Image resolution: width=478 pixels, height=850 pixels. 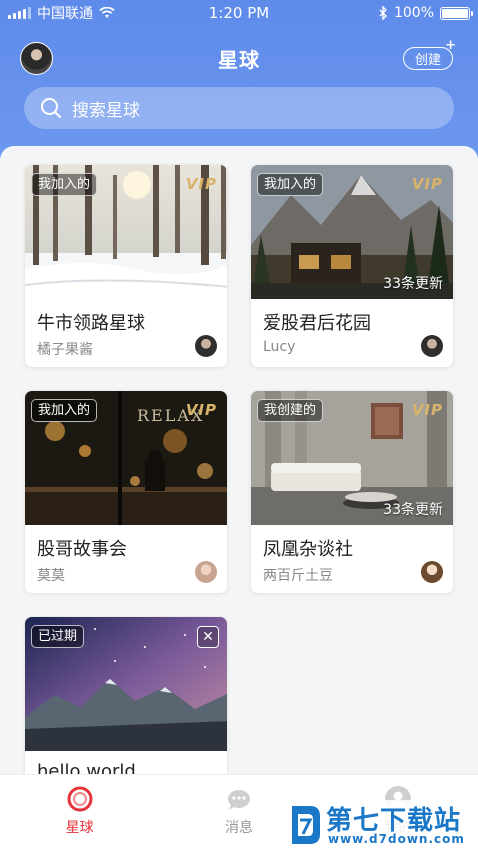 I want to click on wifi-icon, so click(x=107, y=12).